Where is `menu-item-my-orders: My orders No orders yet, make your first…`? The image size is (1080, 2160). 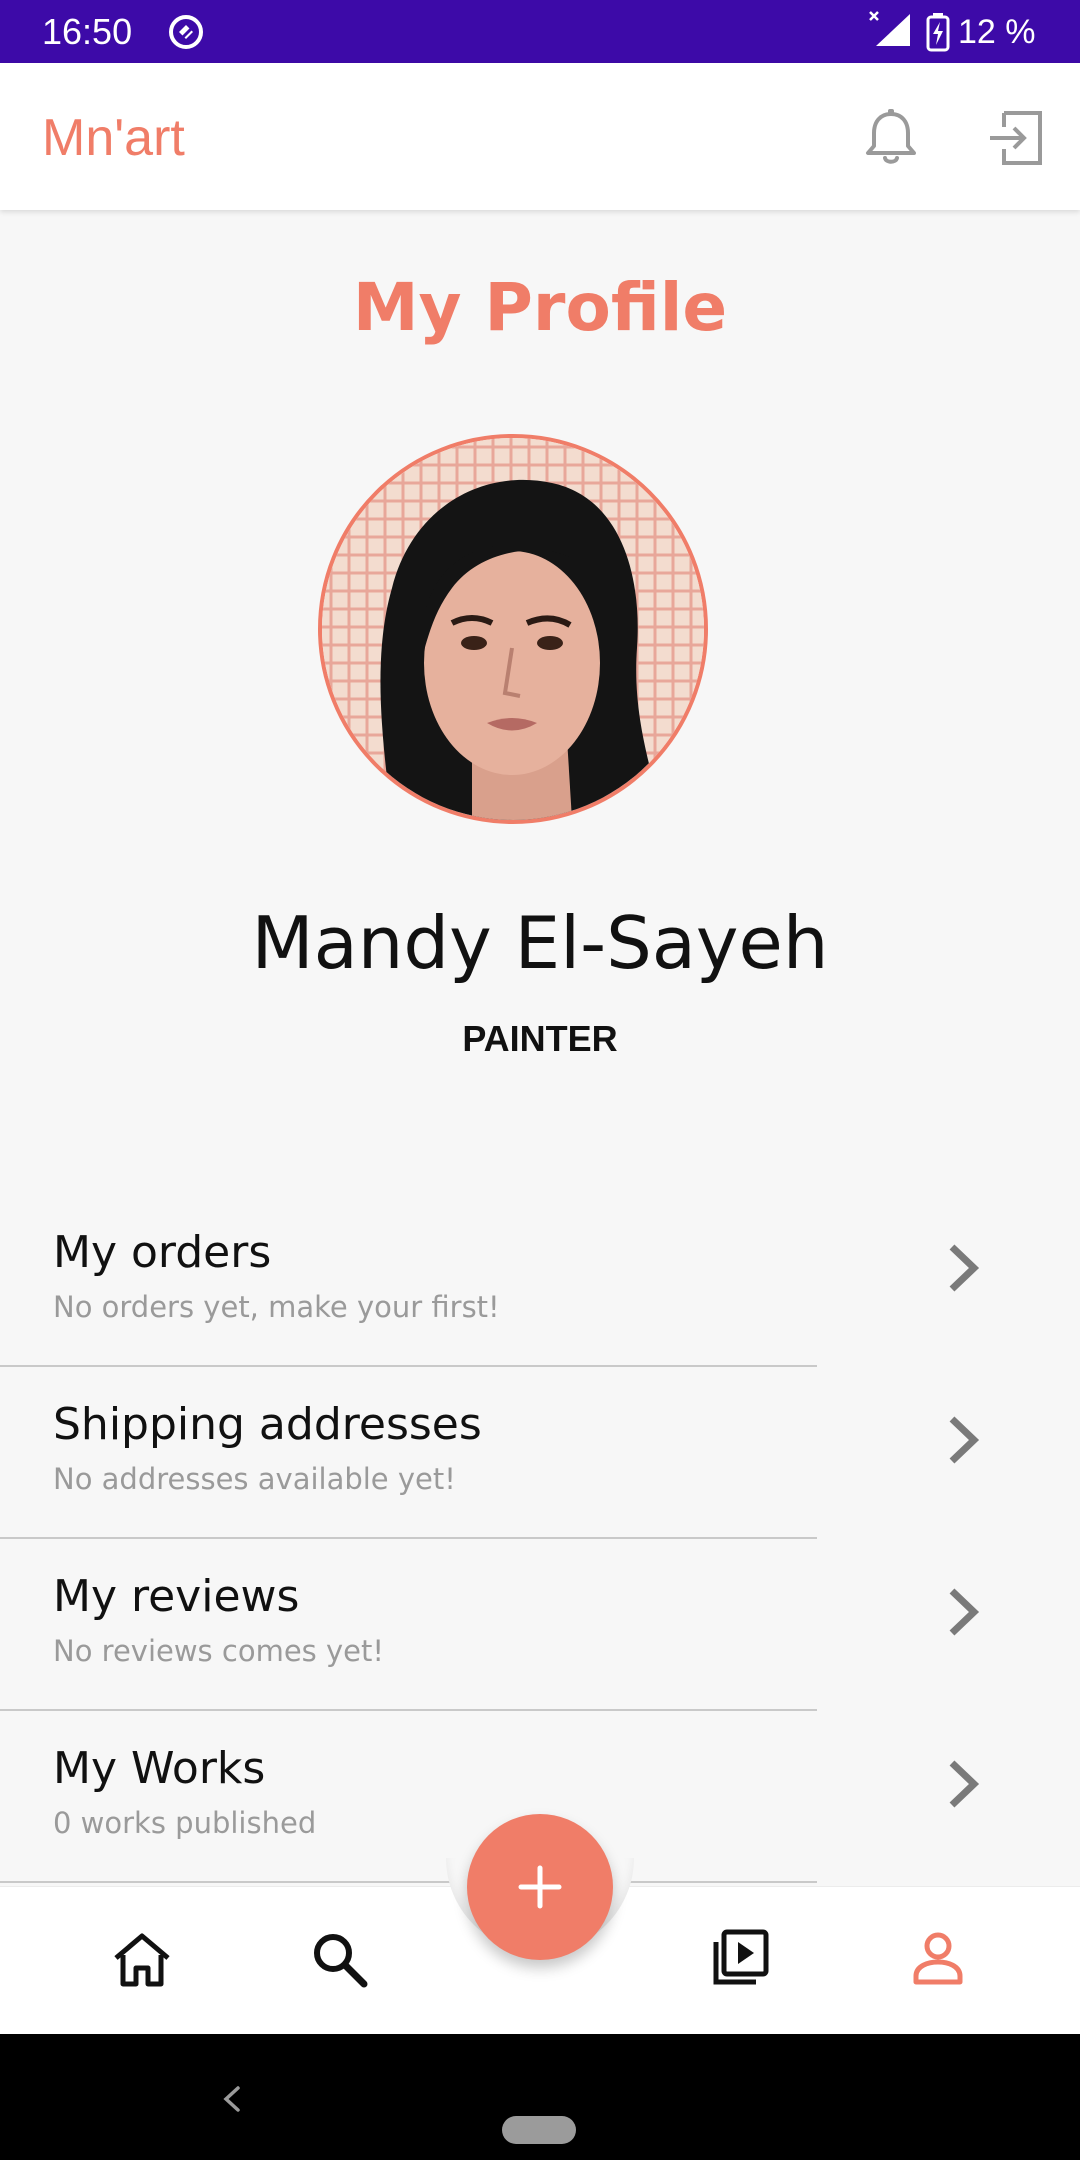 menu-item-my-orders: My orders No orders yet, make your first… is located at coordinates (540, 1281).